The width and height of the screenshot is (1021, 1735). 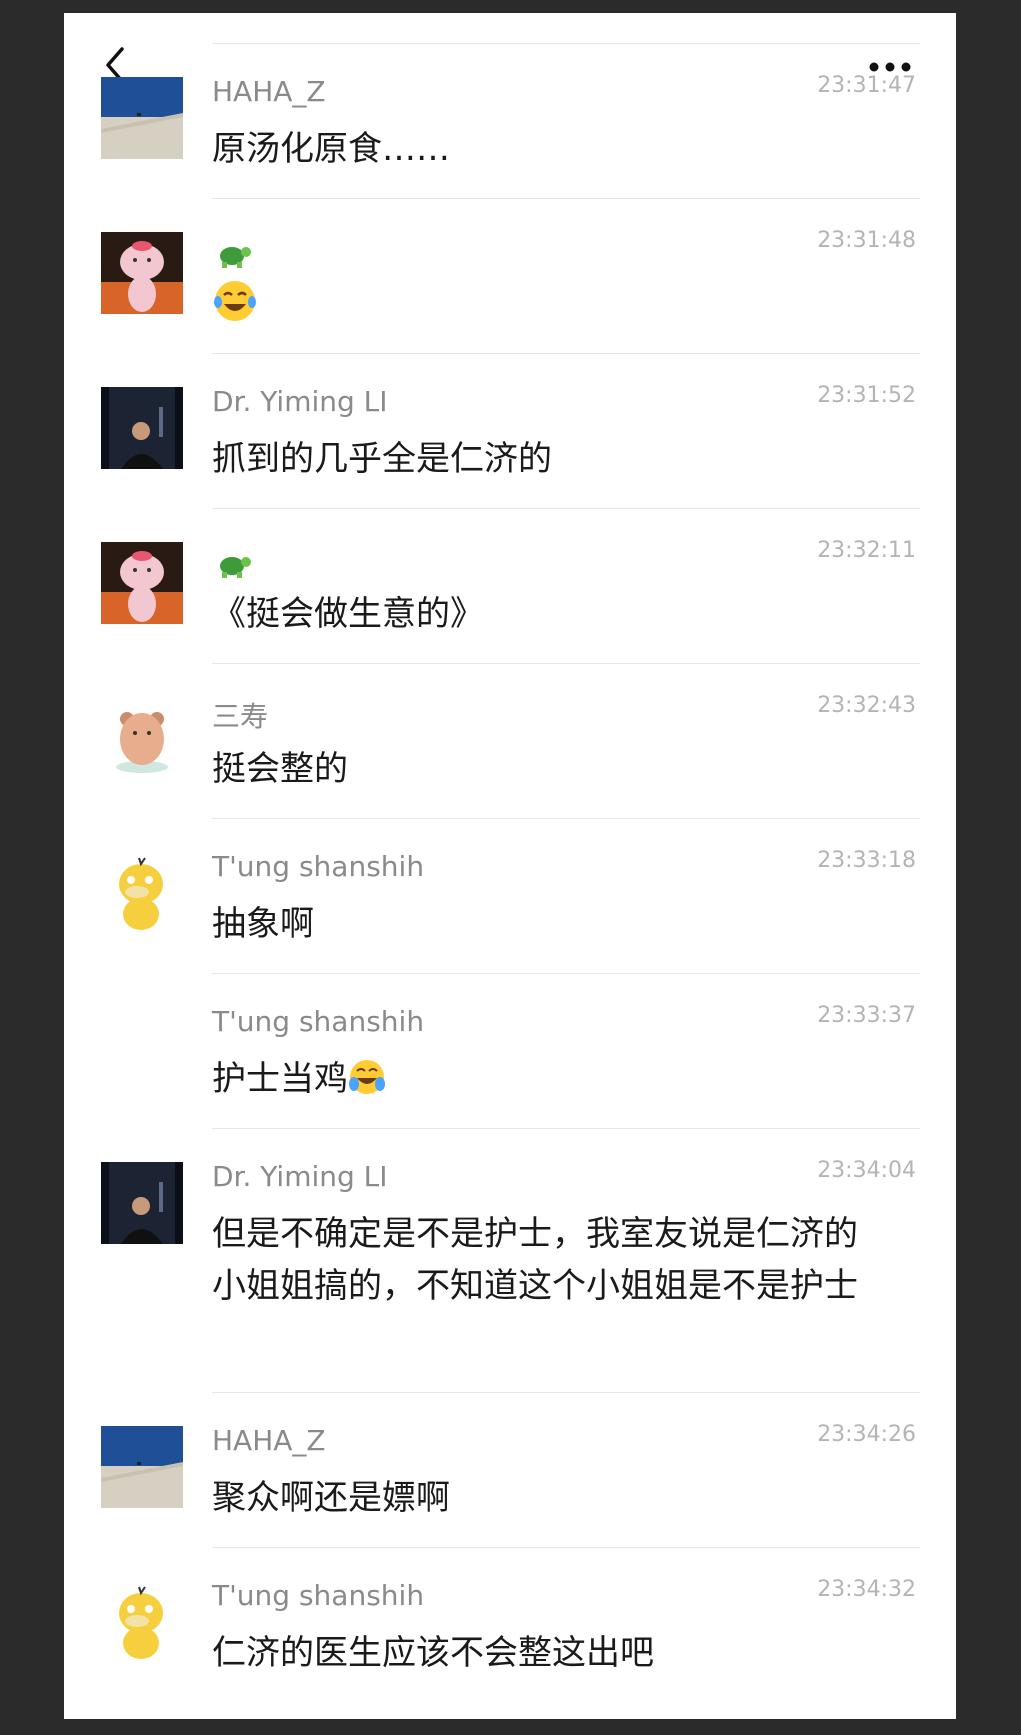 What do you see at coordinates (240, 716) in the screenshot?
I see `sender-name: 三寿` at bounding box center [240, 716].